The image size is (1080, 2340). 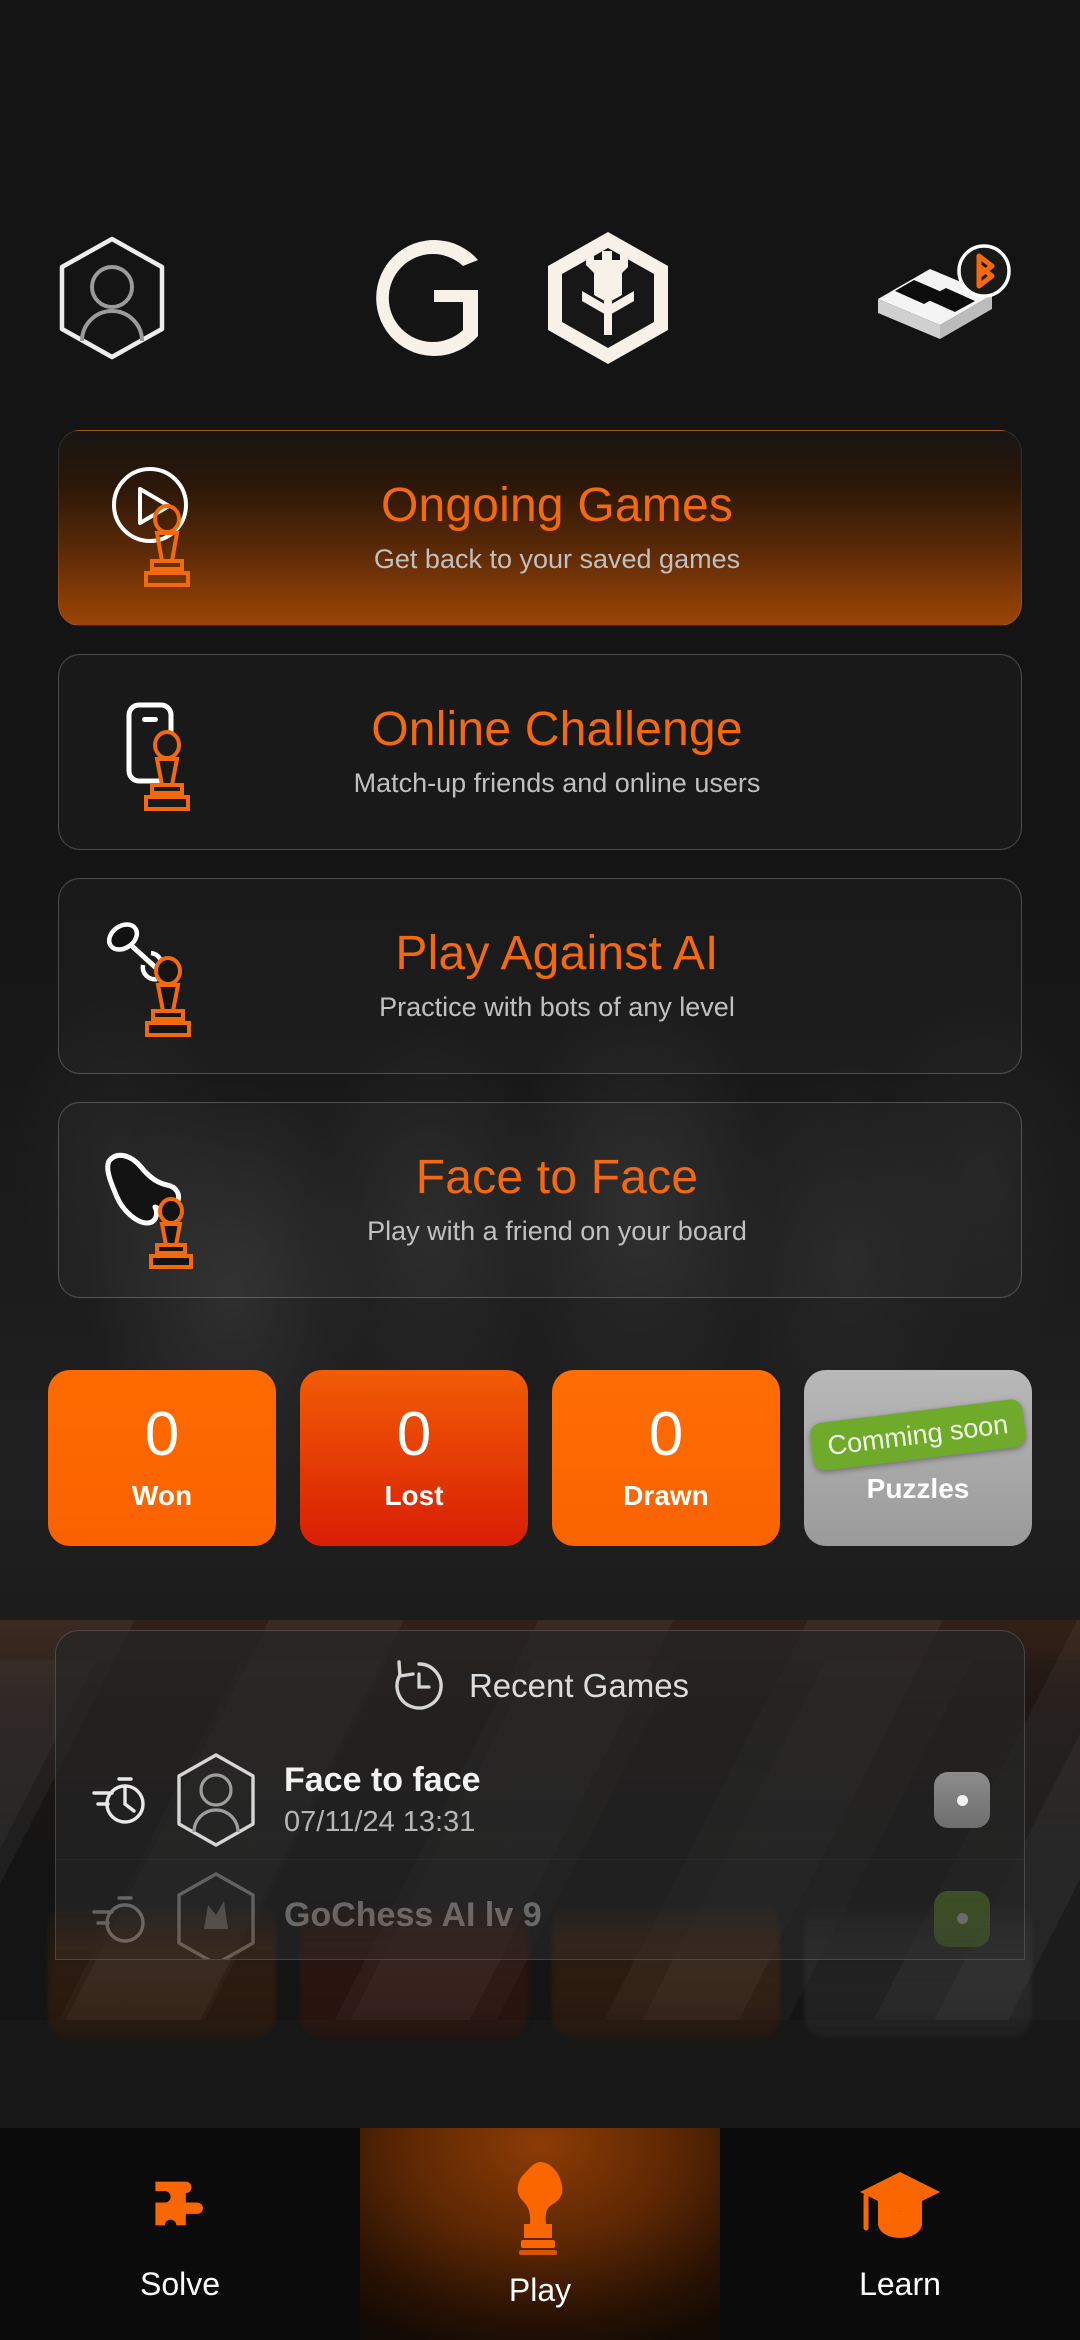 I want to click on profile-avatar-button, so click(x=112, y=298).